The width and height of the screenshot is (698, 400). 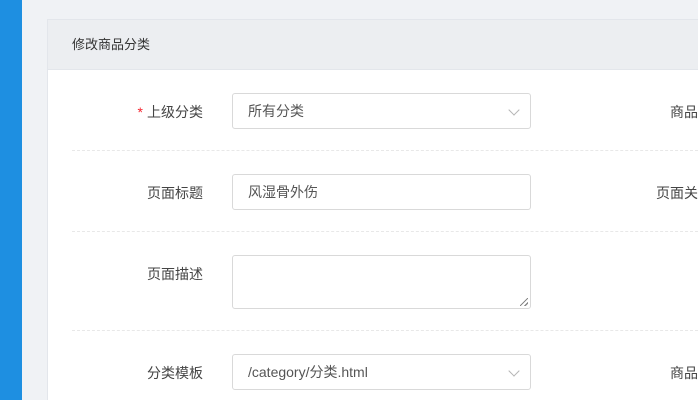 I want to click on page-title-value: 风湿骨外伤, so click(x=283, y=192).